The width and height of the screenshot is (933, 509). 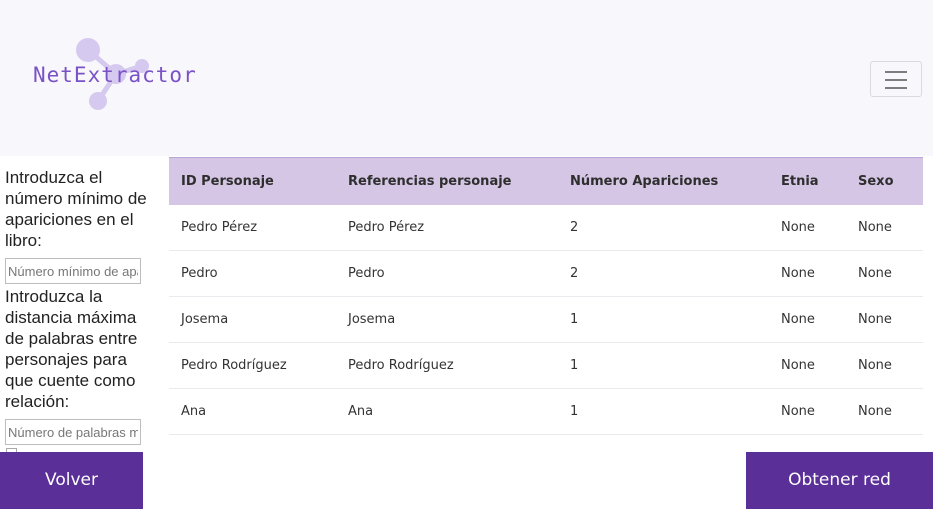 I want to click on get-network-button: Obtener red, so click(x=839, y=480).